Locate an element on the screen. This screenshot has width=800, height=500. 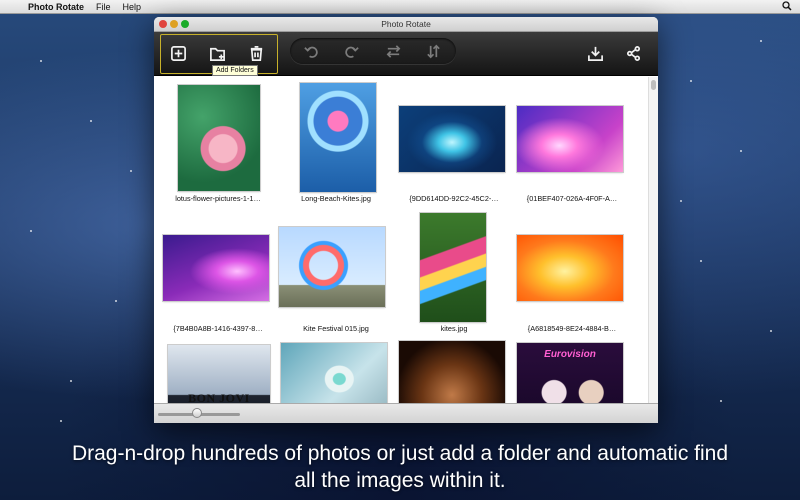
add-files-button is located at coordinates (178, 53).